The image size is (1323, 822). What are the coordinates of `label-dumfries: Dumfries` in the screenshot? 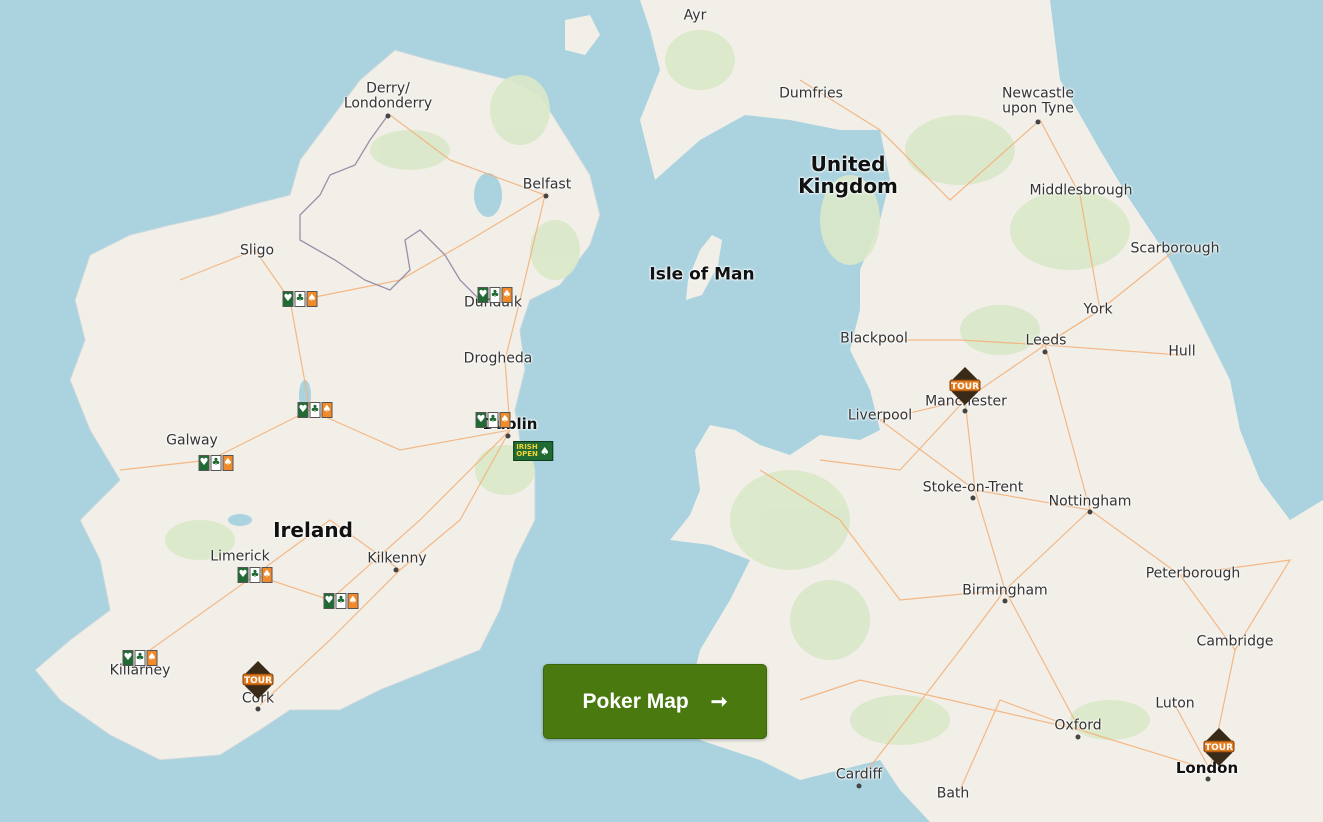 It's located at (811, 93).